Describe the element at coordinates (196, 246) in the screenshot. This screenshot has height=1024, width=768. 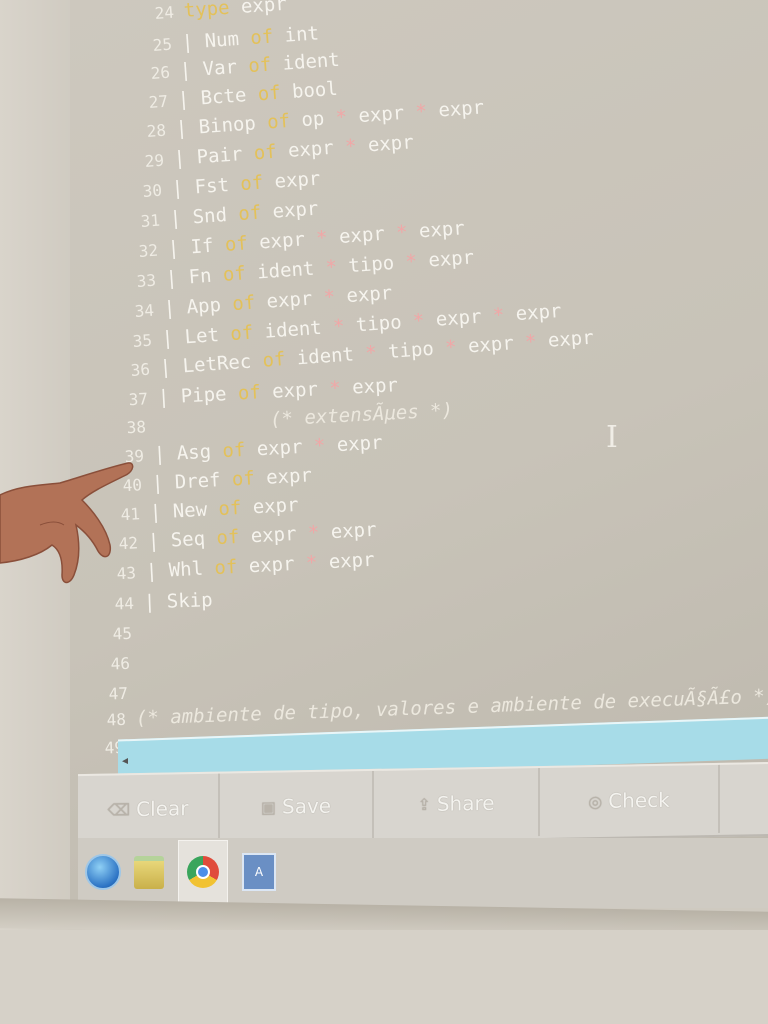
I see `code-token: | If` at that location.